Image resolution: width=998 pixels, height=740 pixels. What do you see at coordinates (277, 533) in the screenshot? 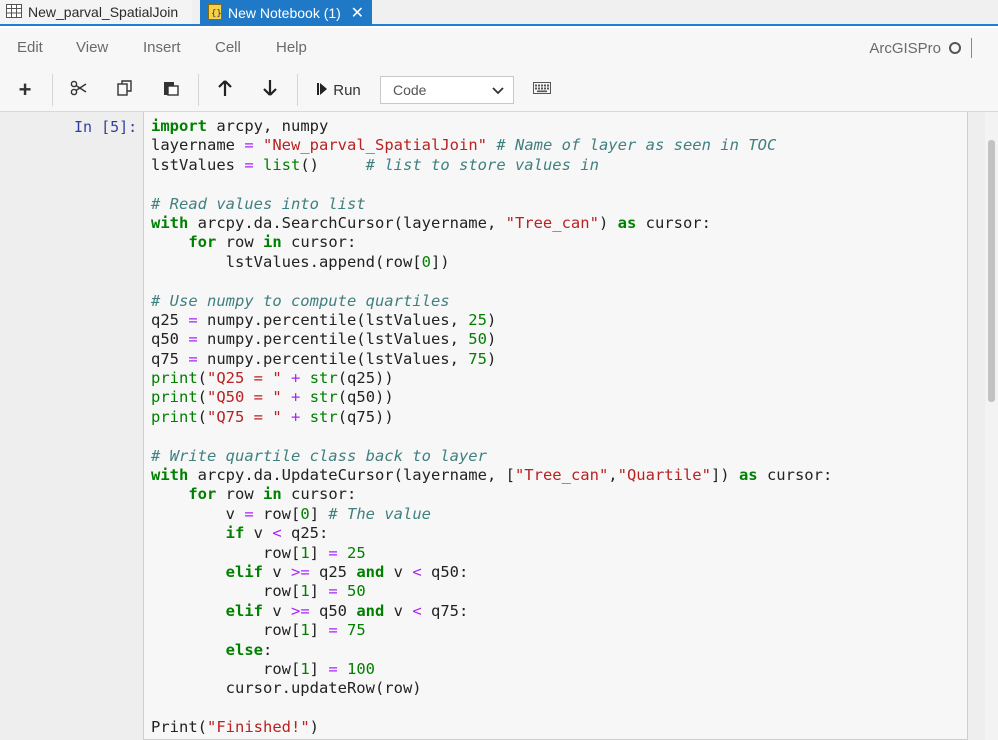
I see `code-line: if v < q25:` at bounding box center [277, 533].